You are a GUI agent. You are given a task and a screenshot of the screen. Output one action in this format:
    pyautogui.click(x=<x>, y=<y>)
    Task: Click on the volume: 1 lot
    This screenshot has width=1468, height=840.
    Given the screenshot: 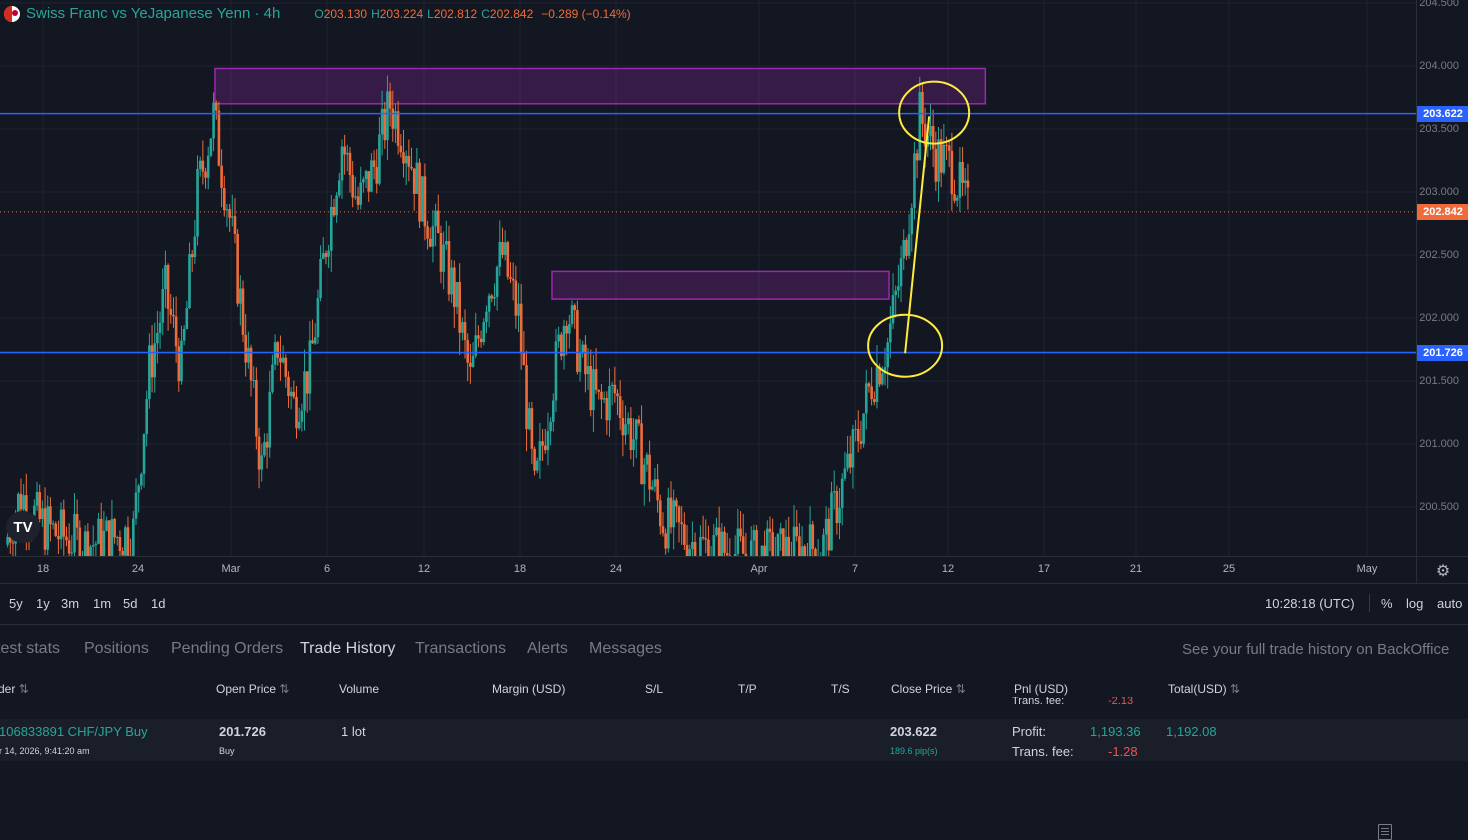 What is the action you would take?
    pyautogui.click(x=353, y=731)
    